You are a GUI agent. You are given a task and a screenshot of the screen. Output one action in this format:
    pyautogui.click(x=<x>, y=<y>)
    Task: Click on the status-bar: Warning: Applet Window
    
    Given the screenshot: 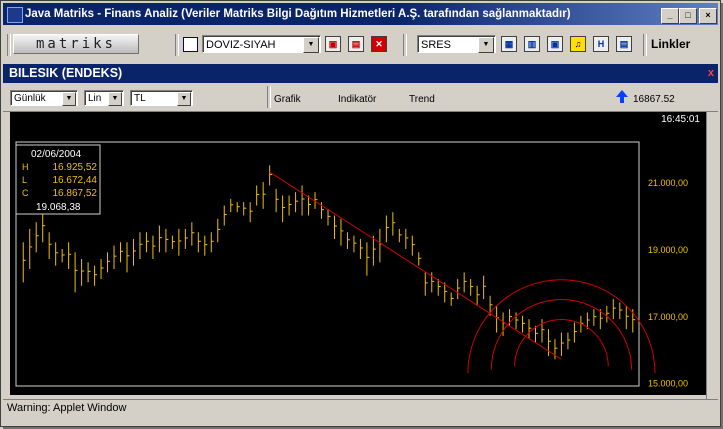 What is the action you would take?
    pyautogui.click(x=360, y=407)
    